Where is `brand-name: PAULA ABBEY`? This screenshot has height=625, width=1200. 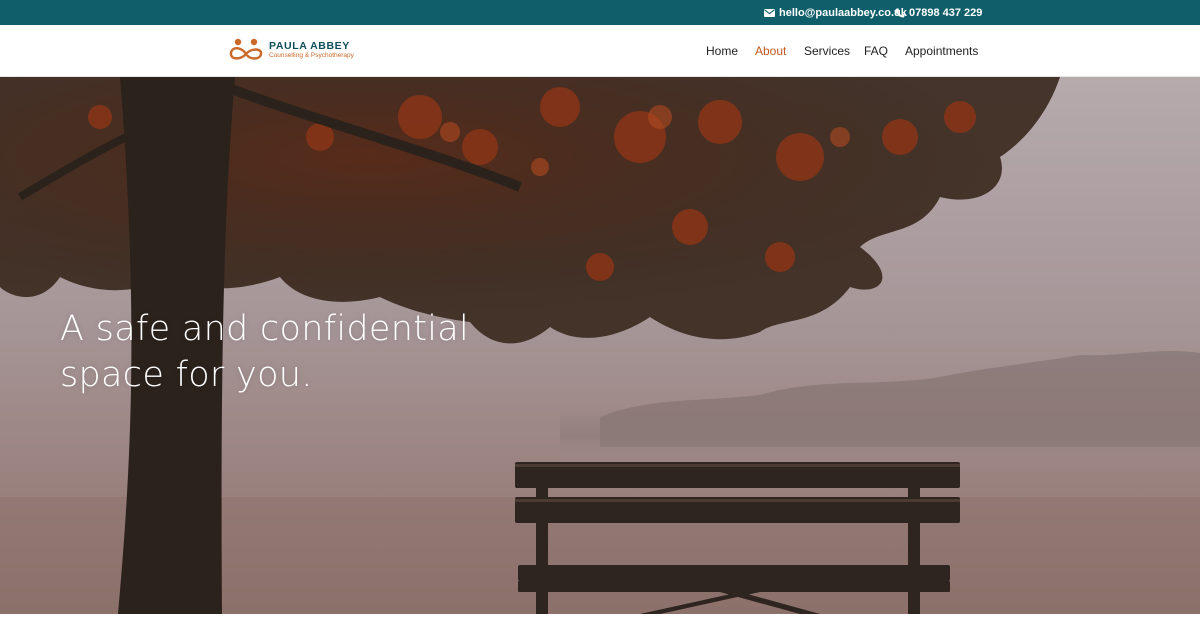 brand-name: PAULA ABBEY is located at coordinates (309, 45).